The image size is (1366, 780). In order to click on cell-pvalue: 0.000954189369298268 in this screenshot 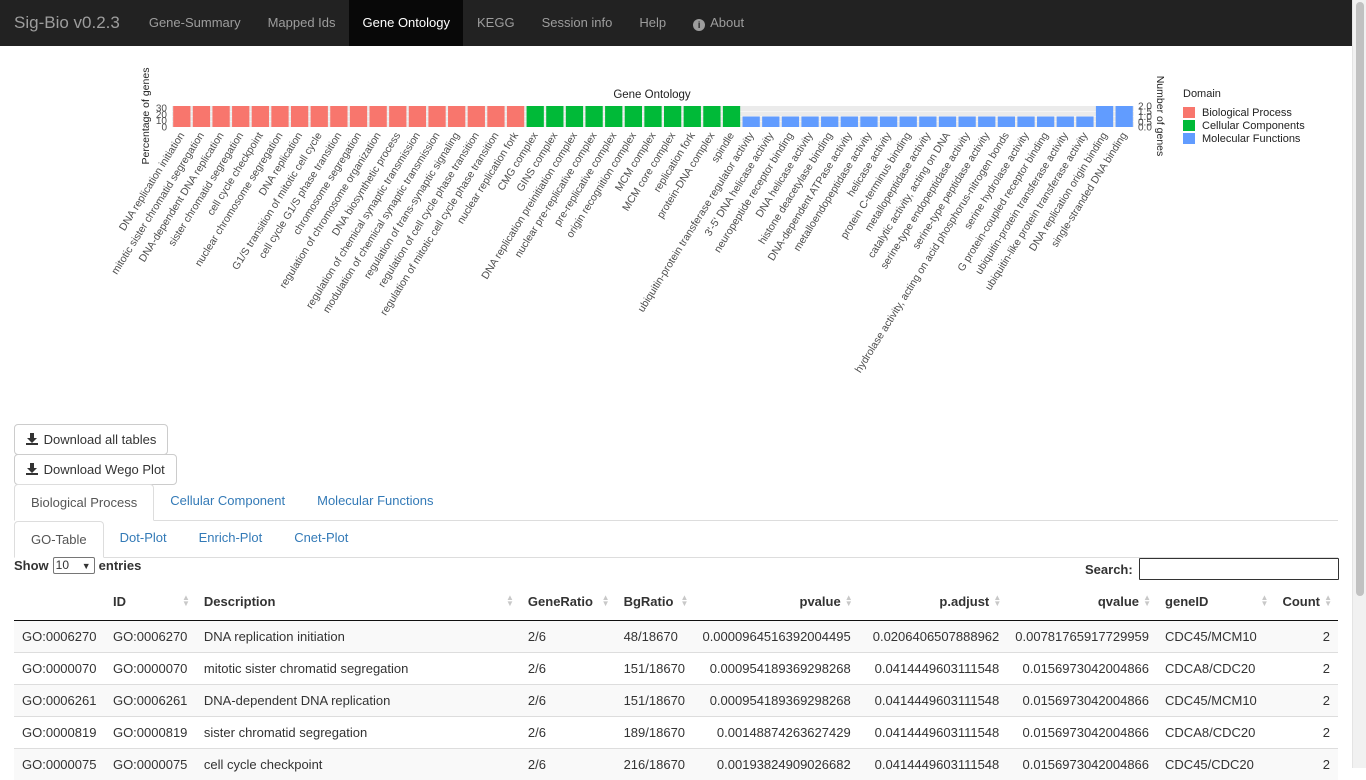, I will do `click(776, 667)`.